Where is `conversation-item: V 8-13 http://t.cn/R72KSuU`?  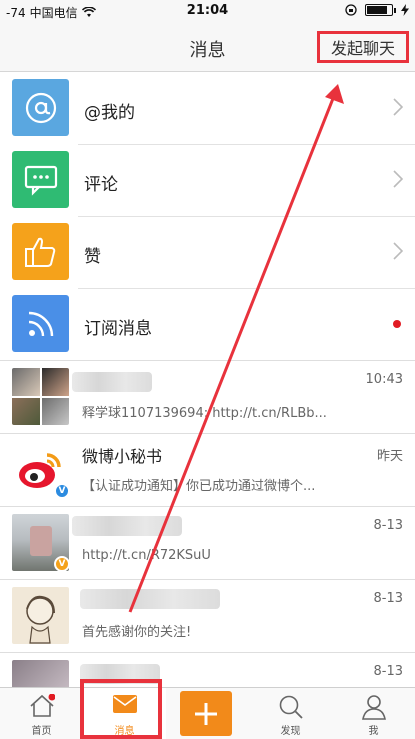
conversation-item: V 8-13 http://t.cn/R72KSuU is located at coordinates (207, 542).